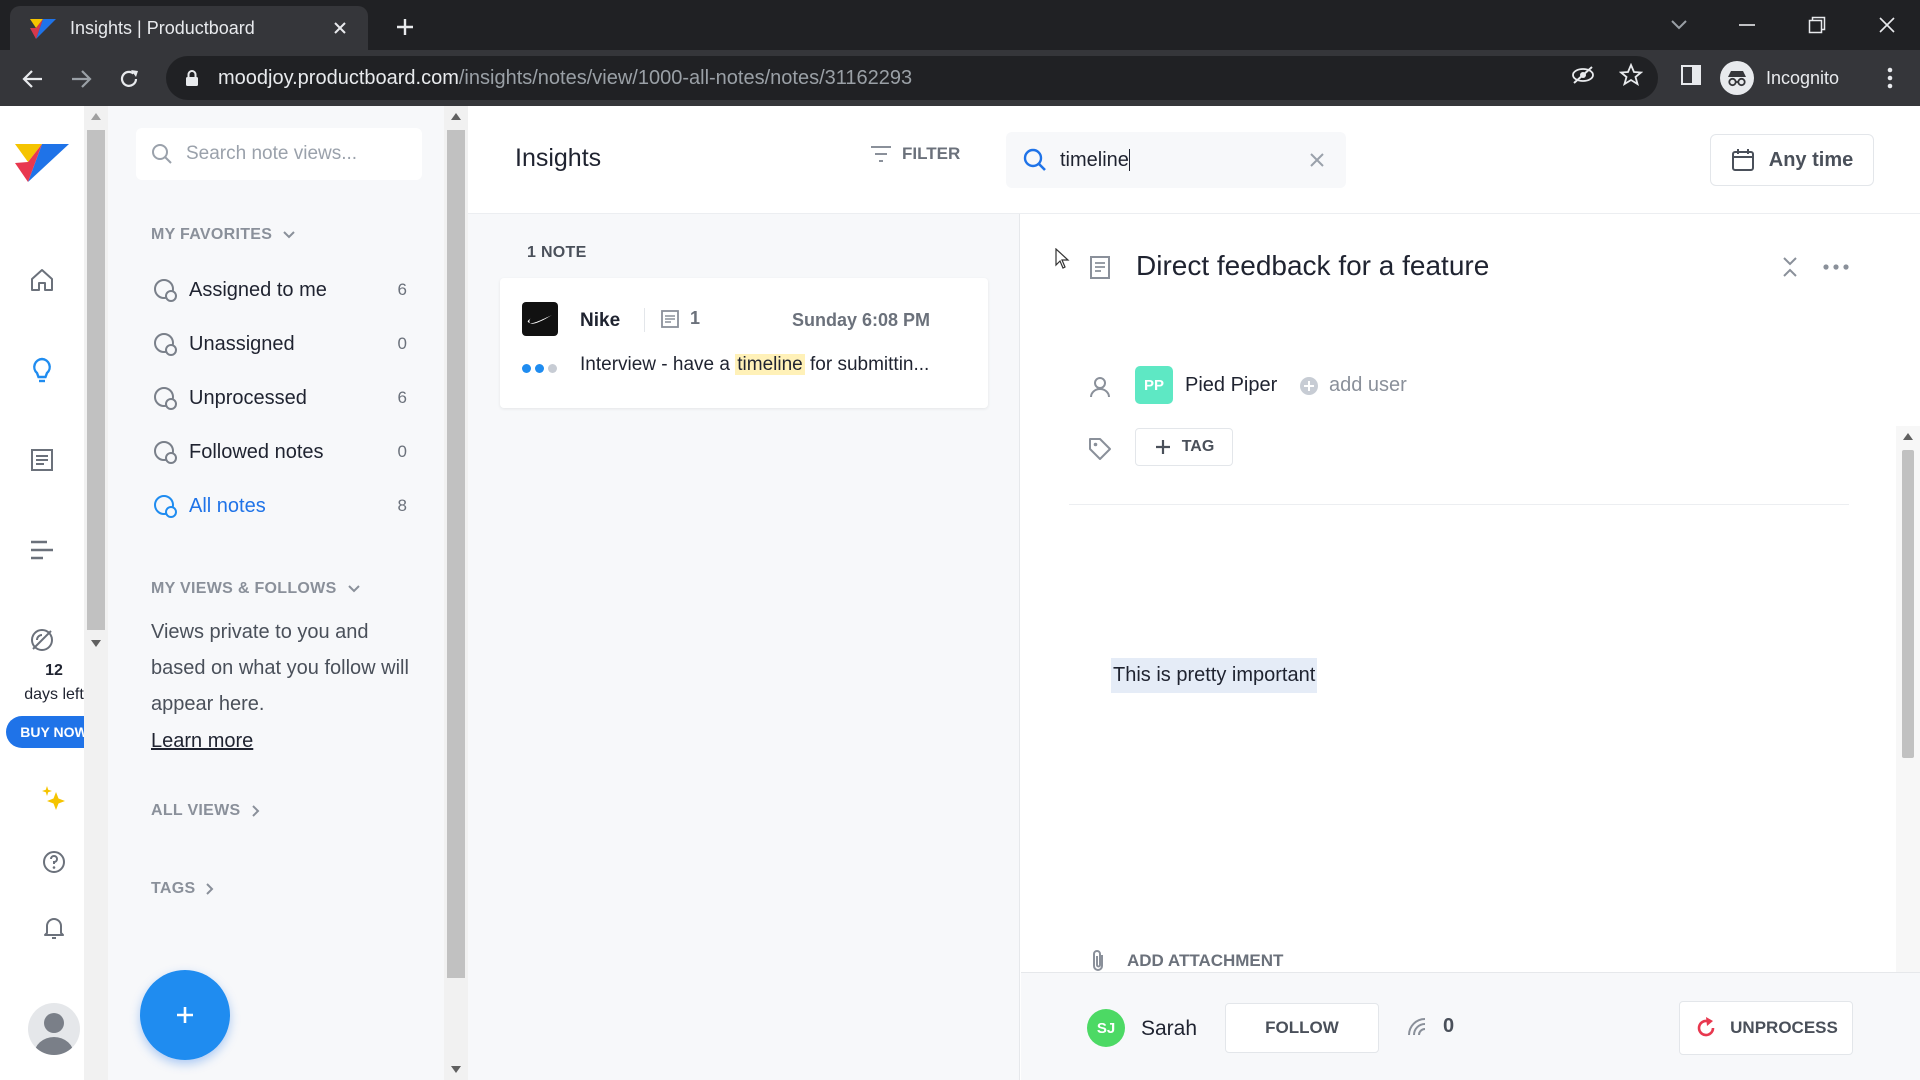  What do you see at coordinates (192, 78) in the screenshot?
I see `lock-icon` at bounding box center [192, 78].